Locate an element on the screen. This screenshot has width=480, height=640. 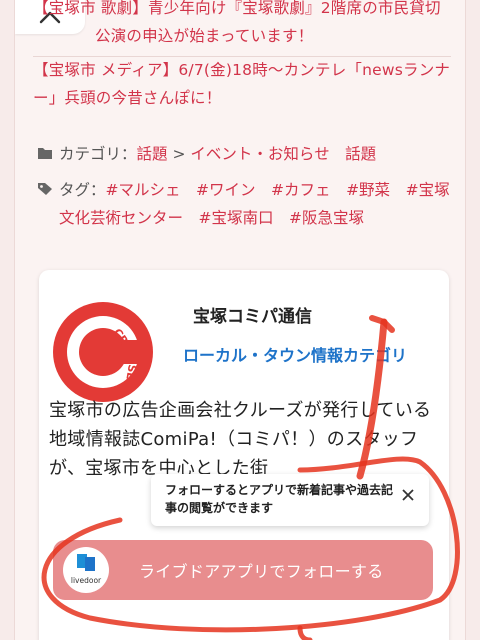
blog-category-link: ローカル・タウン情報カテゴリ is located at coordinates (295, 354).